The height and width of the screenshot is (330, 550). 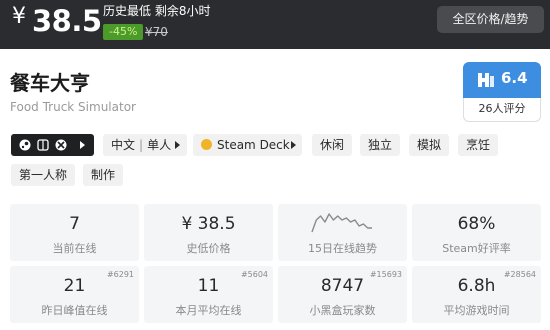 What do you see at coordinates (50, 83) in the screenshot?
I see `game-title: 餐车大亨` at bounding box center [50, 83].